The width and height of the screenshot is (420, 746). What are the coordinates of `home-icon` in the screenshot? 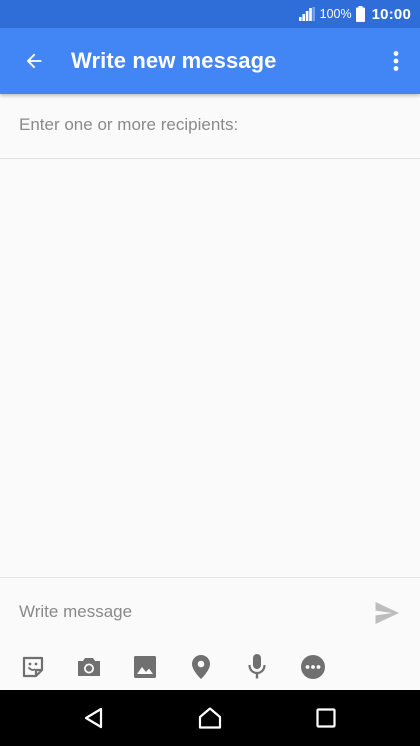 It's located at (210, 718).